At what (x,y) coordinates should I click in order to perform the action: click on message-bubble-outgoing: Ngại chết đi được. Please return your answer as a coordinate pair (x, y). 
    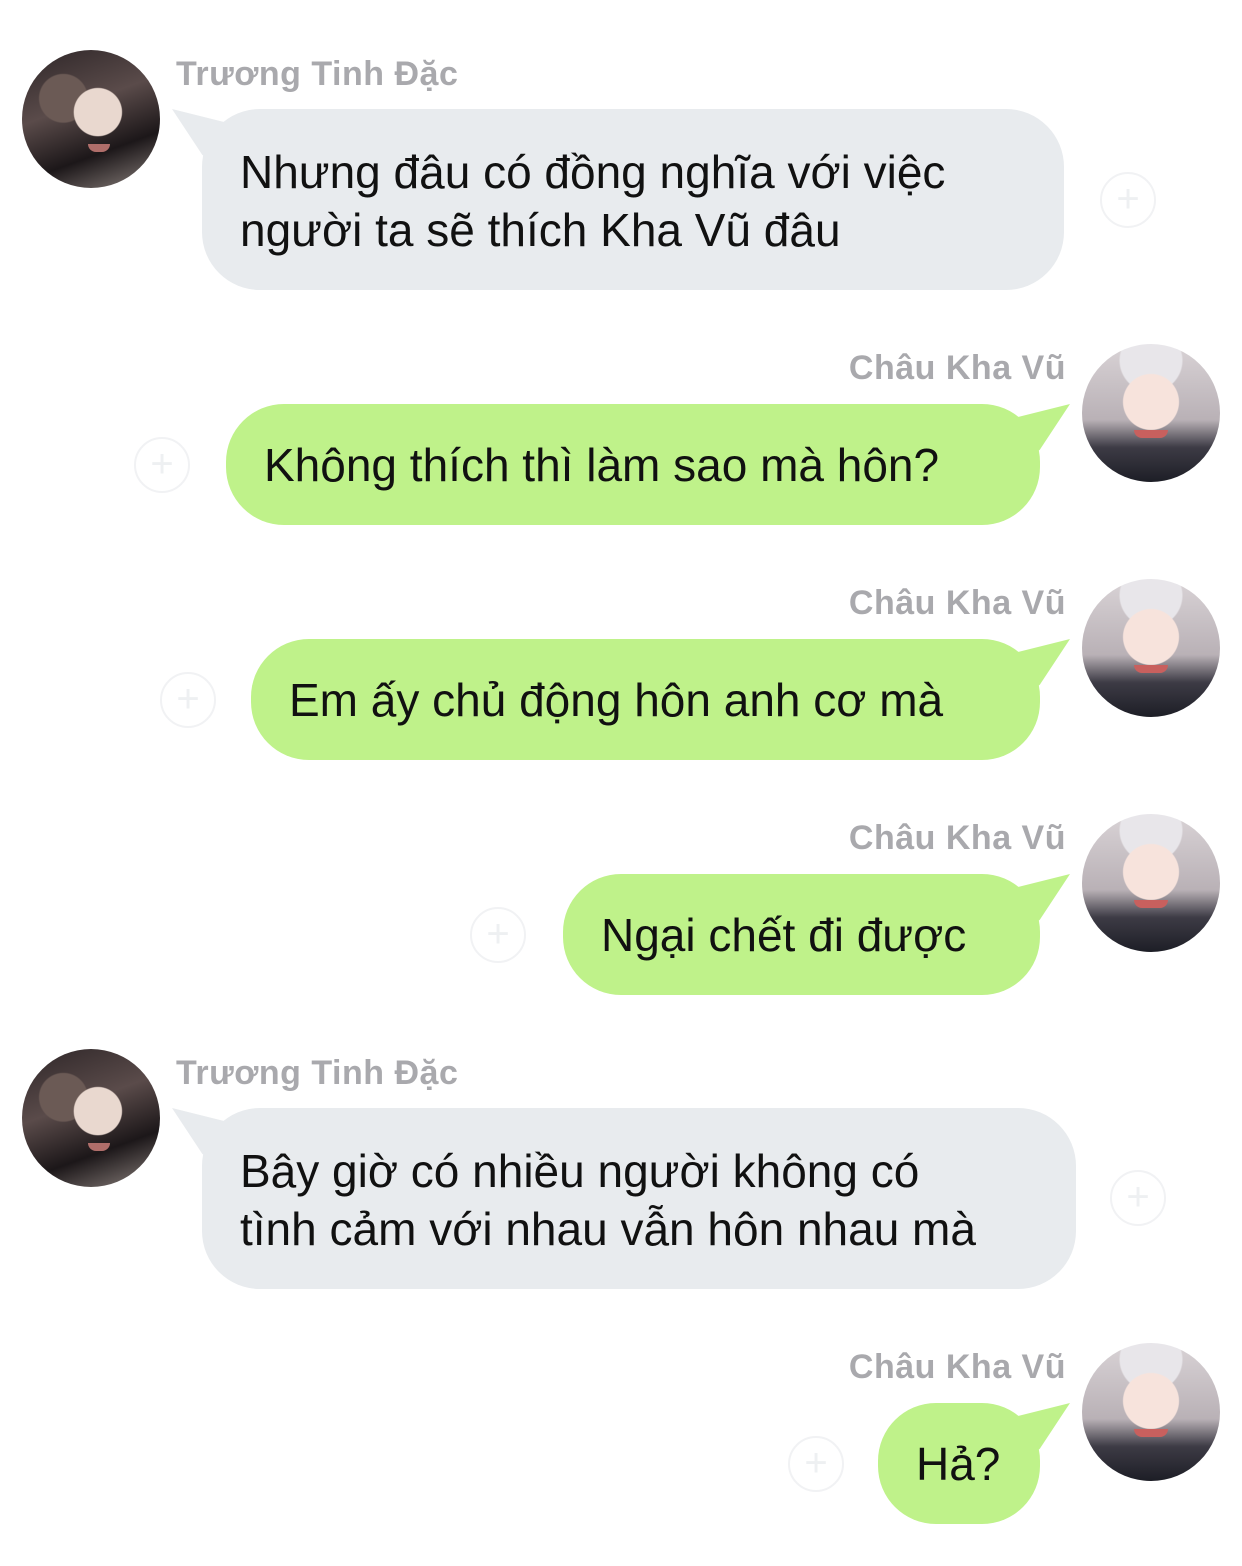
    Looking at the image, I should click on (801, 934).